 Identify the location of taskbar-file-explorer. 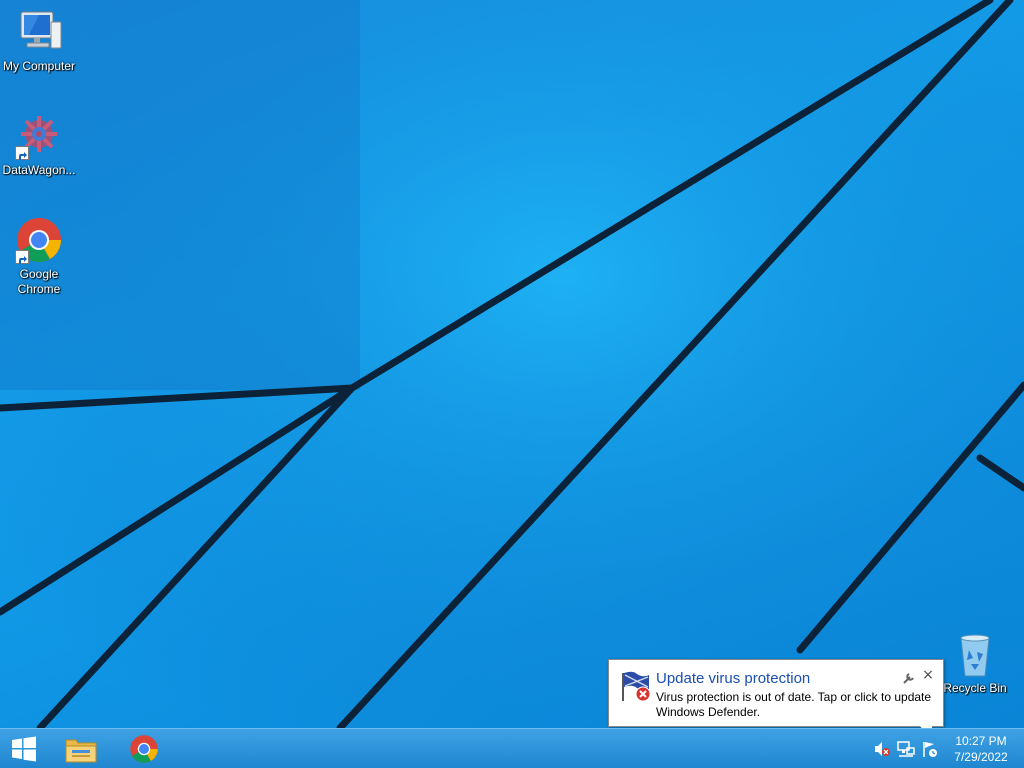
(81, 748).